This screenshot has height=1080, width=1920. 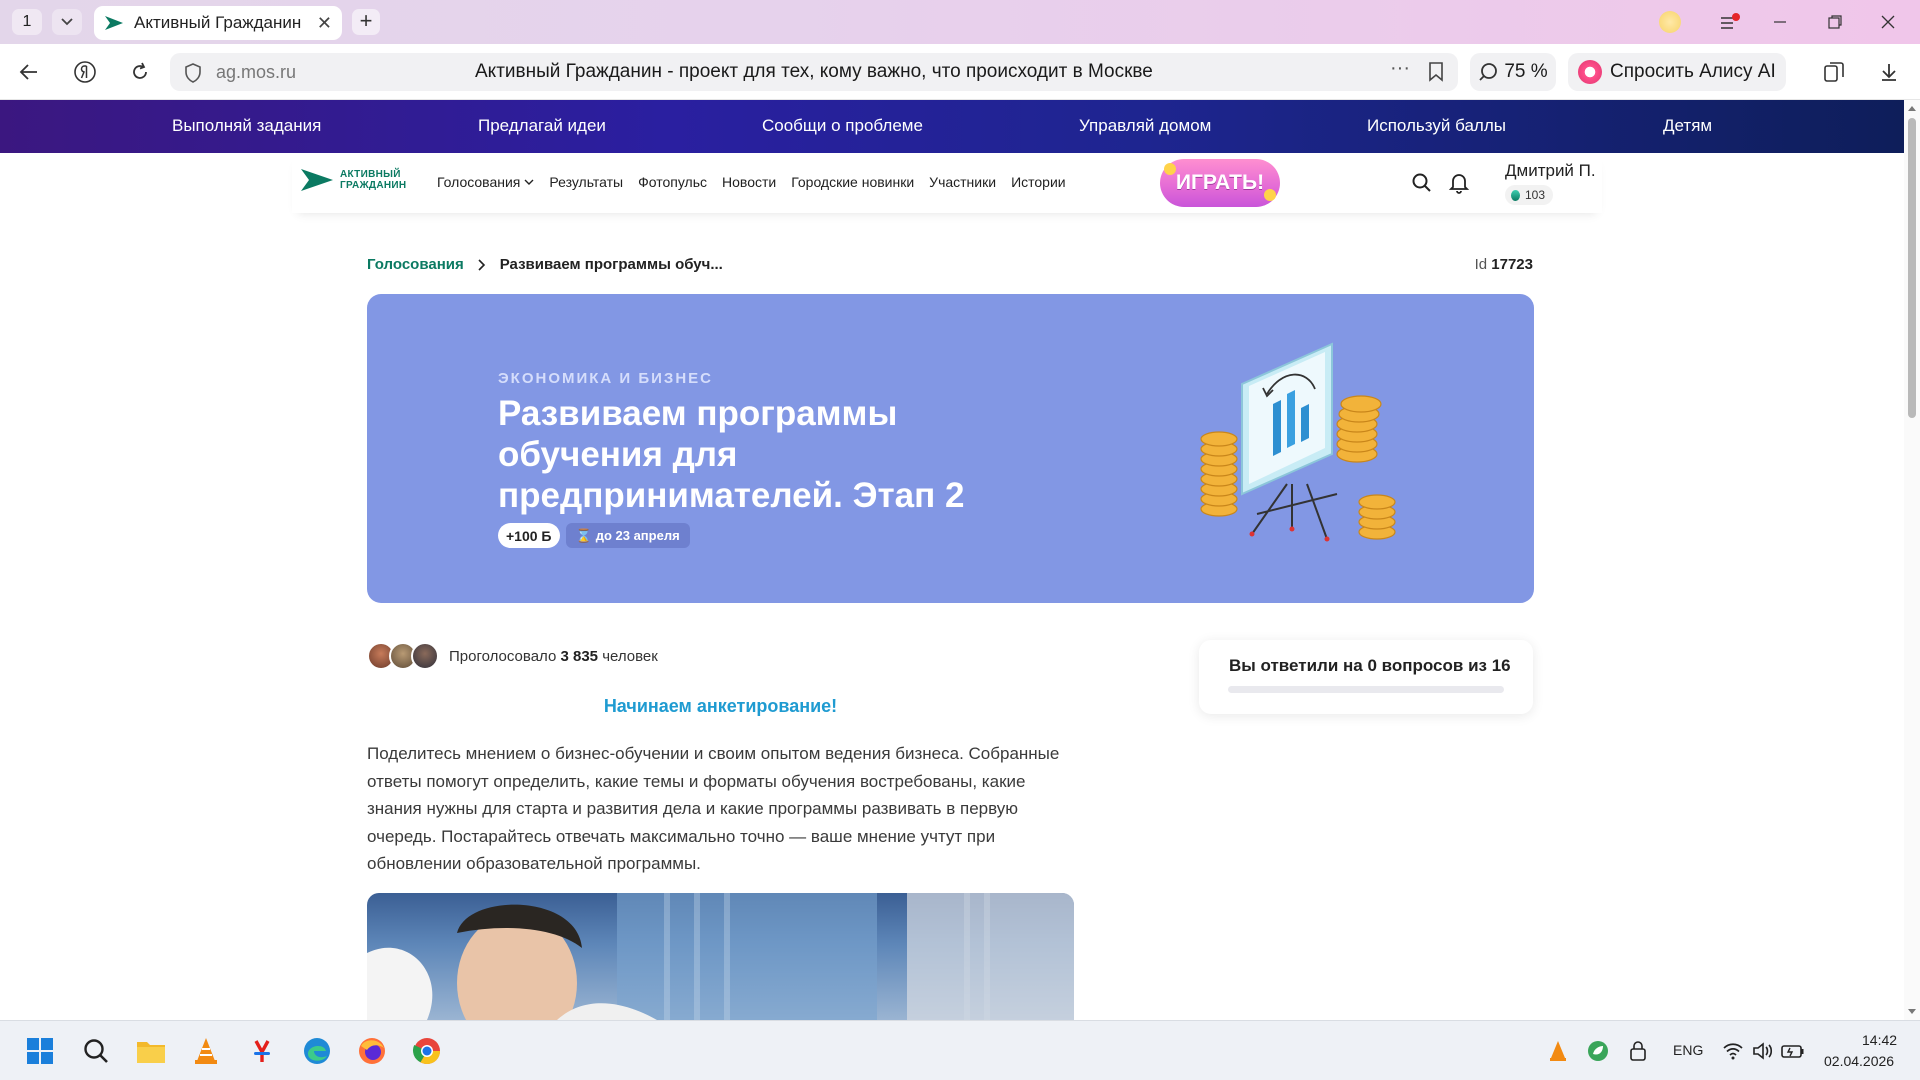 I want to click on logo-text-line1: АКТИВНЫЙ, so click(x=370, y=174).